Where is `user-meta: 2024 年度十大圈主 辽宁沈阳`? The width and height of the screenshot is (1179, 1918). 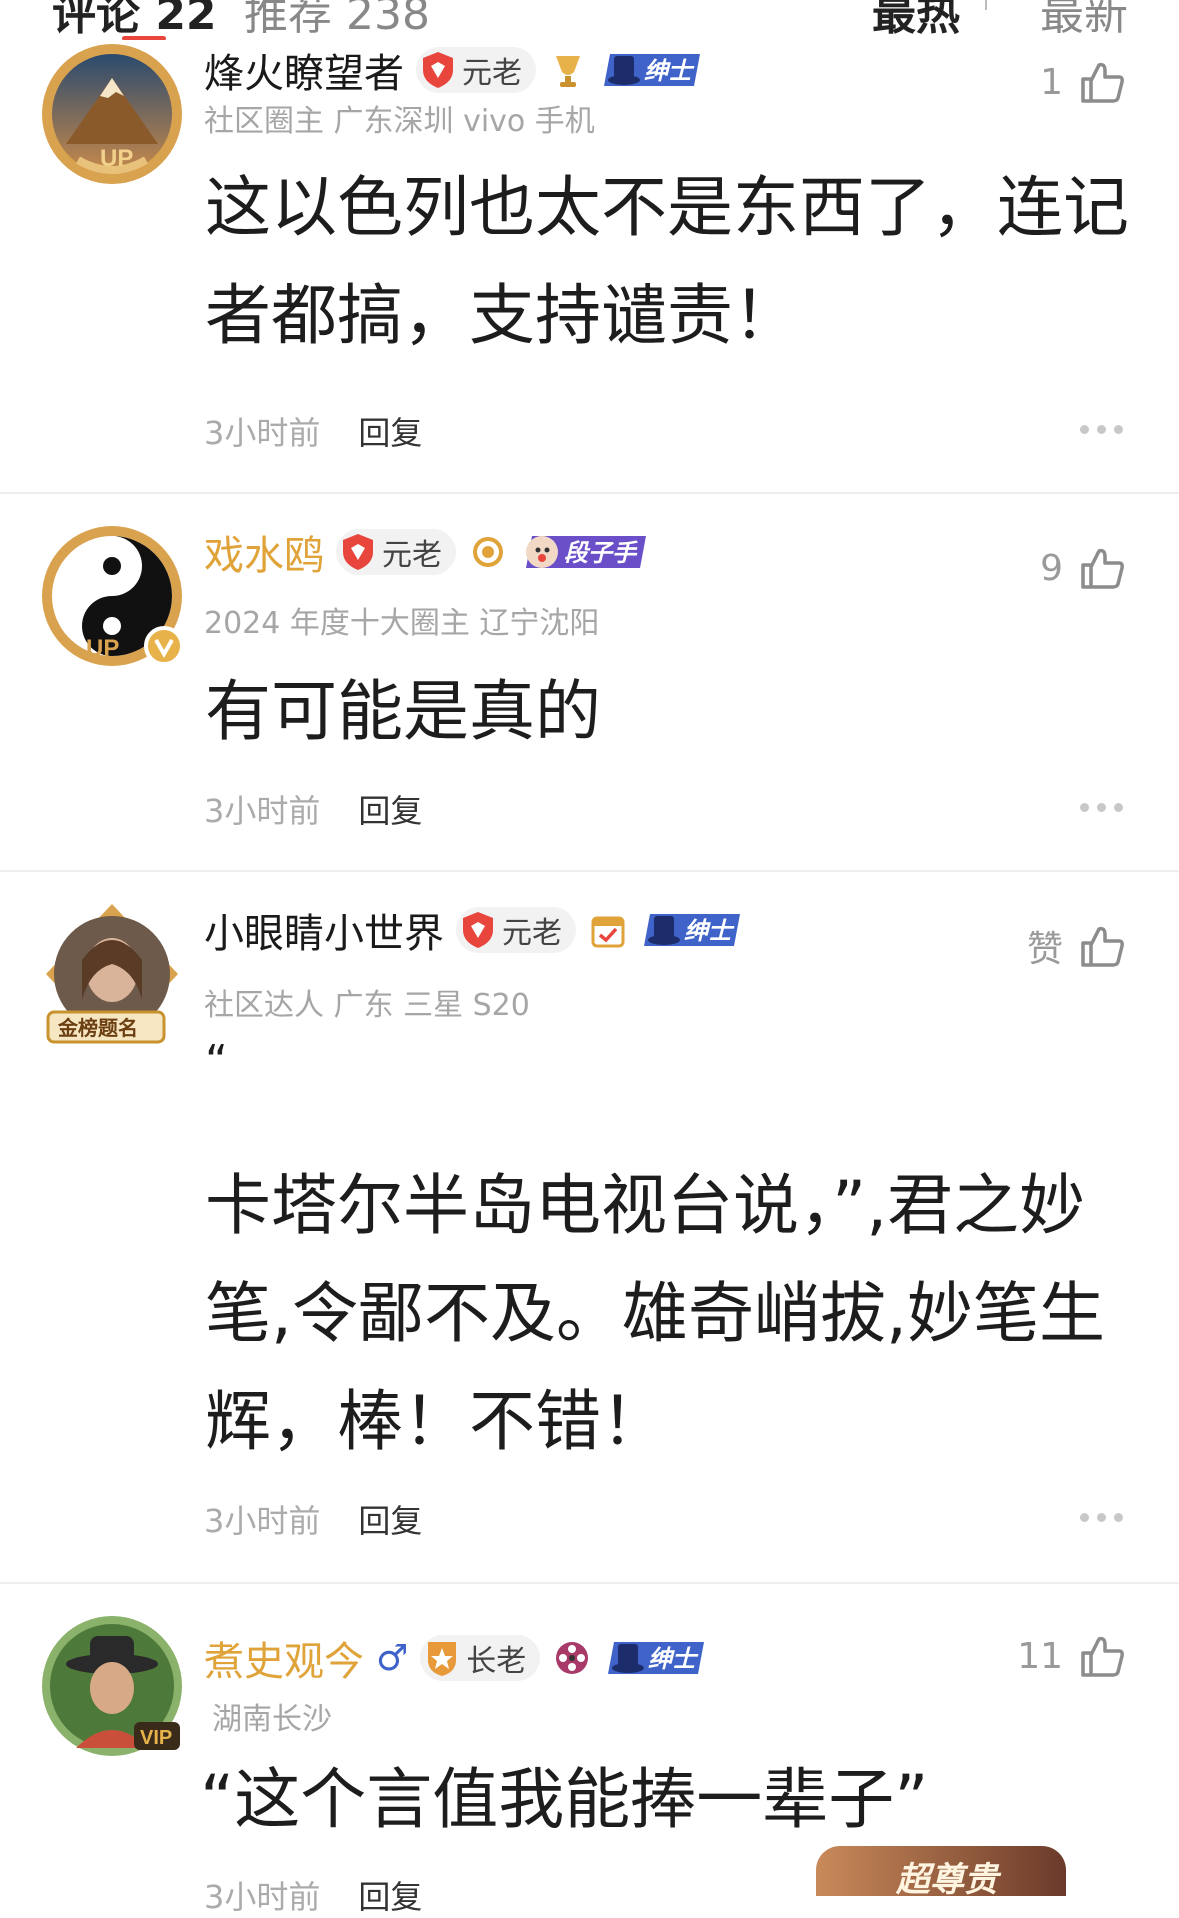
user-meta: 2024 年度十大圈主 辽宁沈阳 is located at coordinates (402, 623).